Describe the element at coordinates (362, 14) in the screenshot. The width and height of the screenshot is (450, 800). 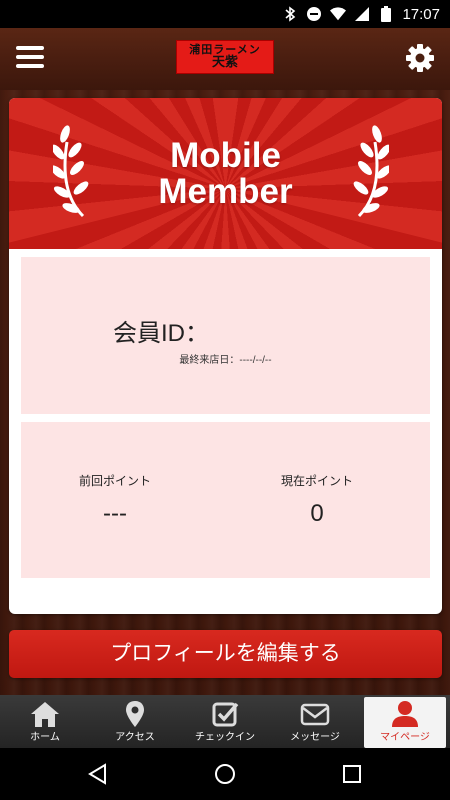
I see `signal-icon` at that location.